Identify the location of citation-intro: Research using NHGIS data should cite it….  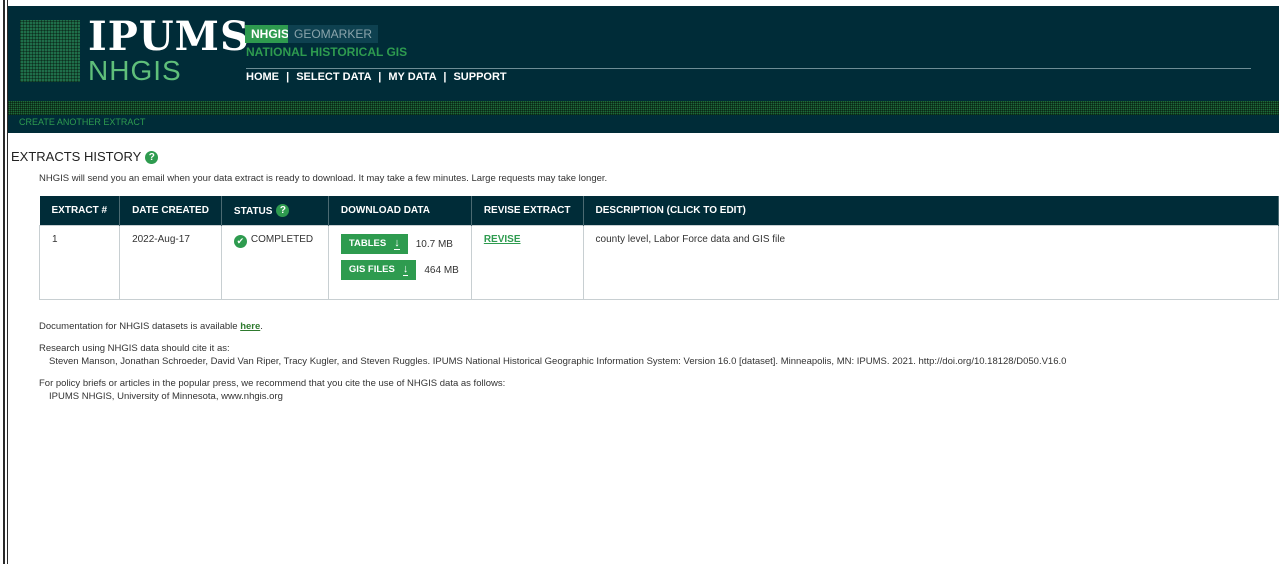
(134, 348).